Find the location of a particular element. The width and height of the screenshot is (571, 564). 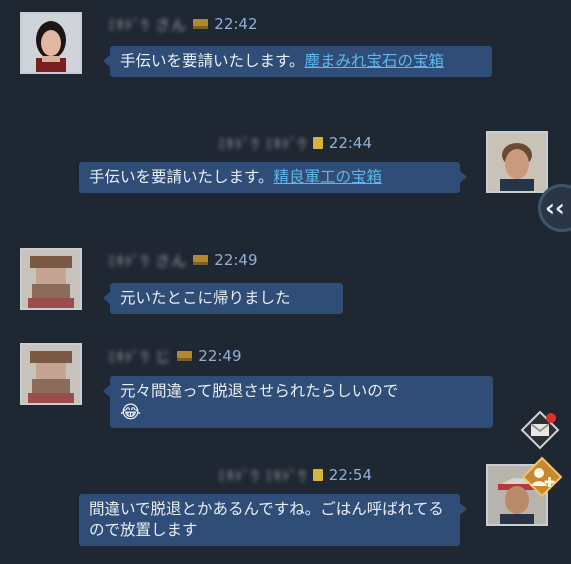

message-4-bubble: 元々間違って脱退させられたらしいので 😂 is located at coordinates (298, 402).